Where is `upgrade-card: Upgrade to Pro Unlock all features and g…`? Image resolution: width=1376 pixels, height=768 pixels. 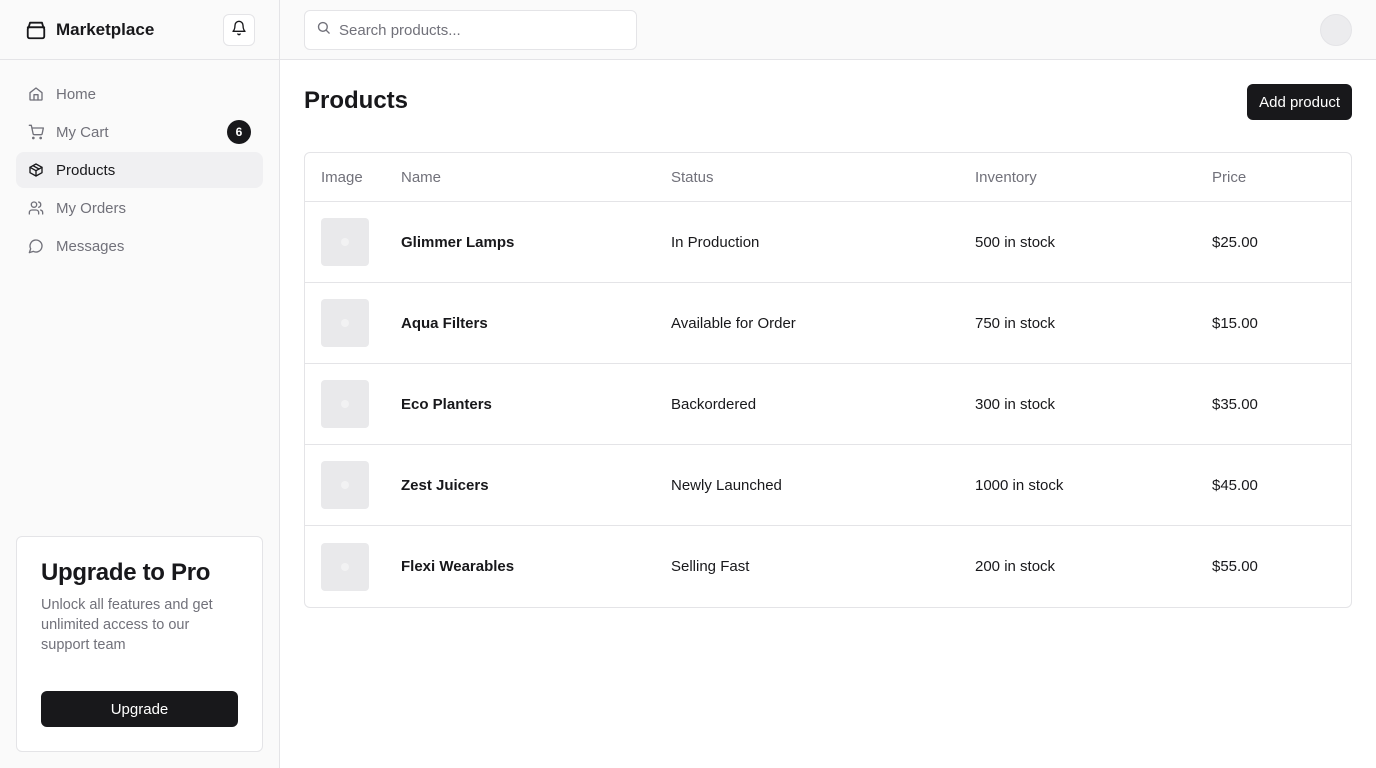
upgrade-card: Upgrade to Pro Unlock all features and g… is located at coordinates (139, 644).